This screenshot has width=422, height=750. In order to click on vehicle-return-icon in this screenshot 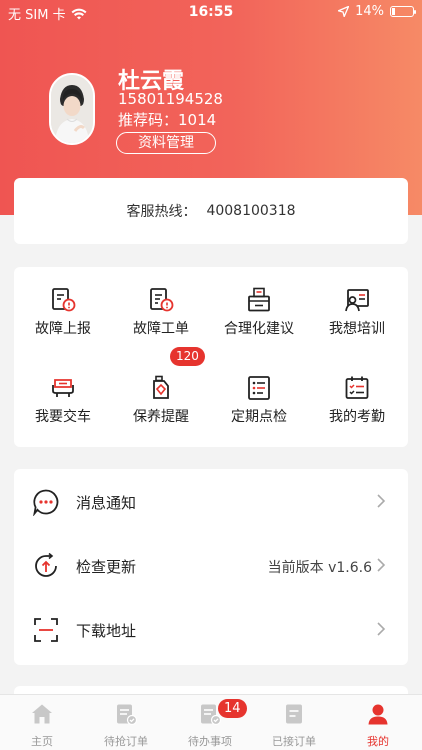, I will do `click(63, 388)`.